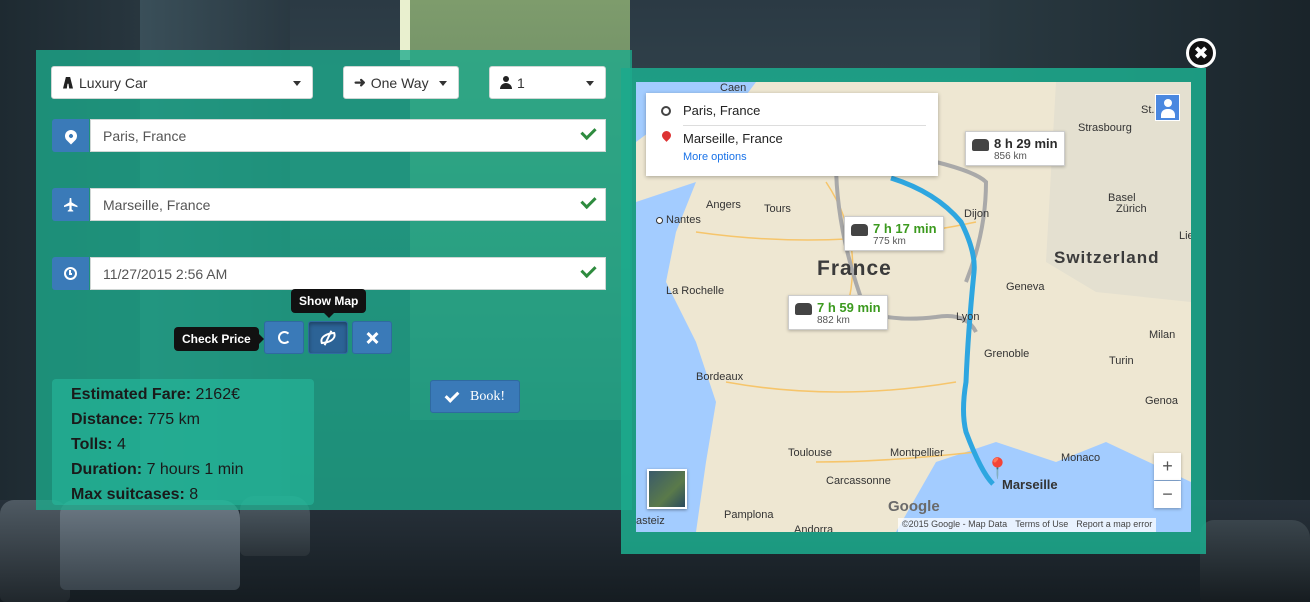 The width and height of the screenshot is (1310, 602). Describe the element at coordinates (1025, 287) in the screenshot. I see `label-geneva: Geneva` at that location.